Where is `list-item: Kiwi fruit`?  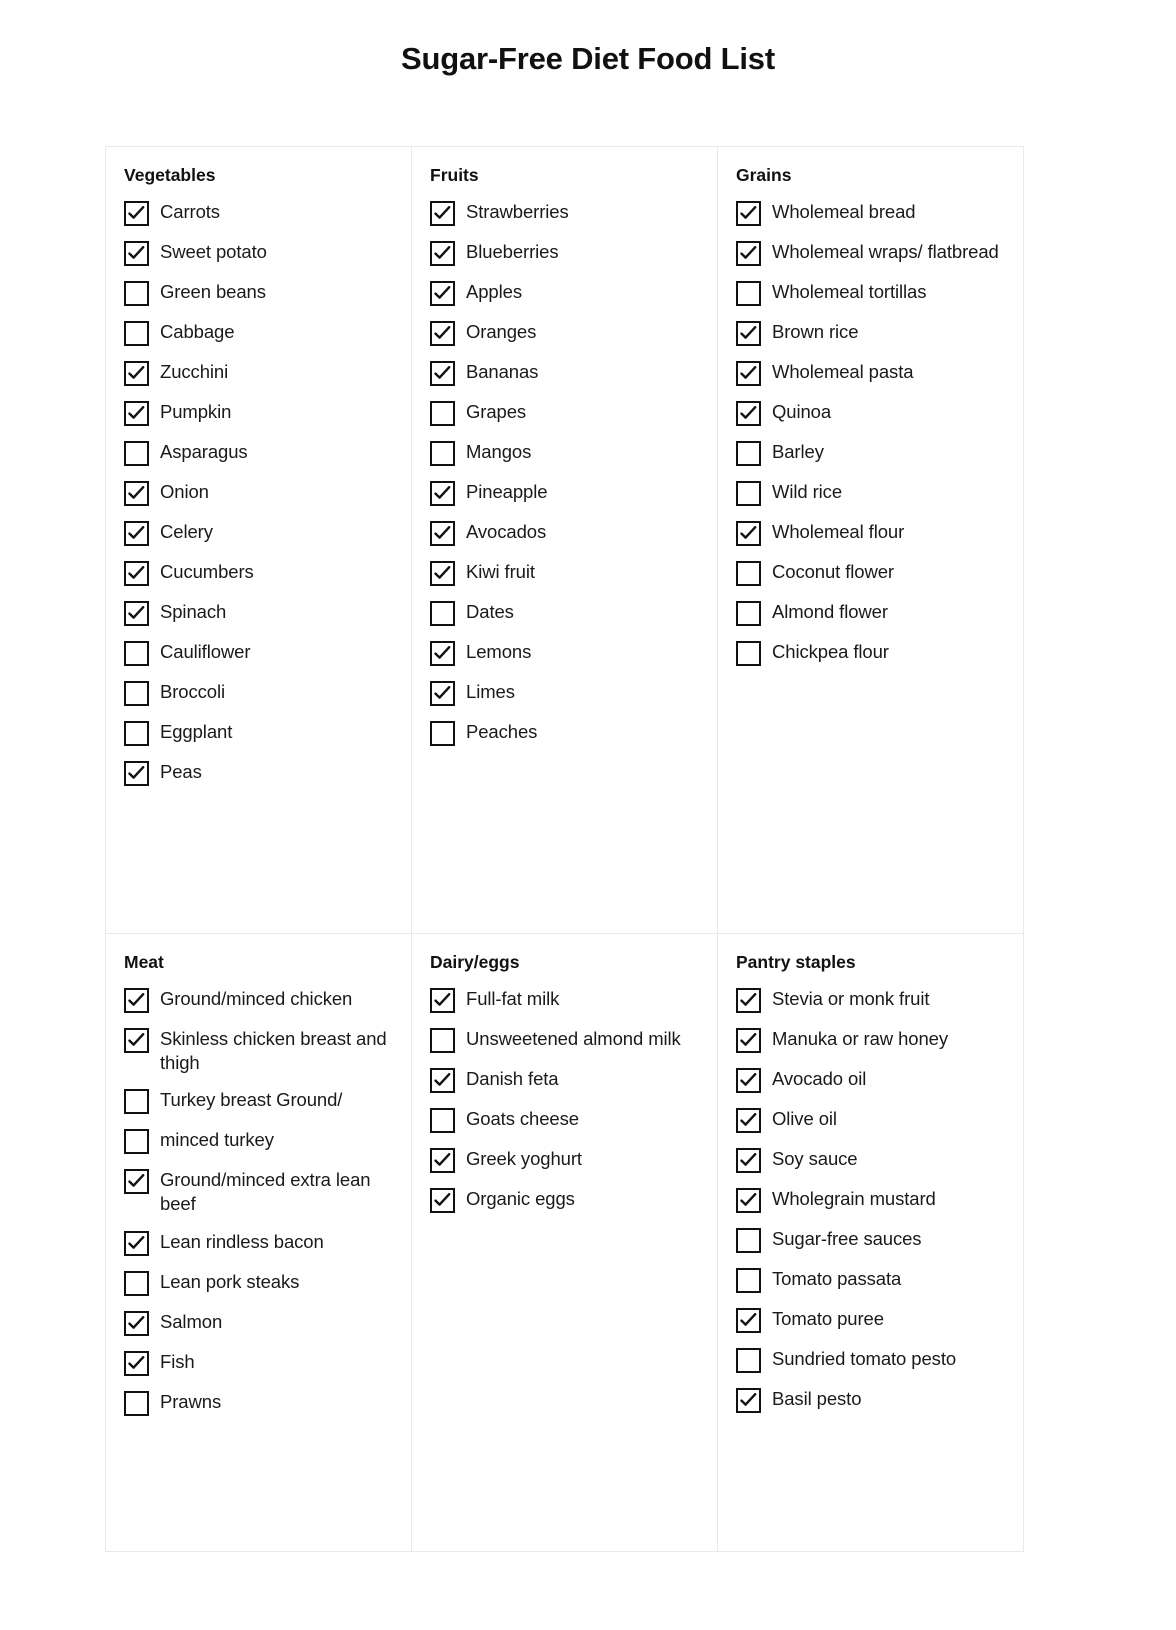 list-item: Kiwi fruit is located at coordinates (564, 573).